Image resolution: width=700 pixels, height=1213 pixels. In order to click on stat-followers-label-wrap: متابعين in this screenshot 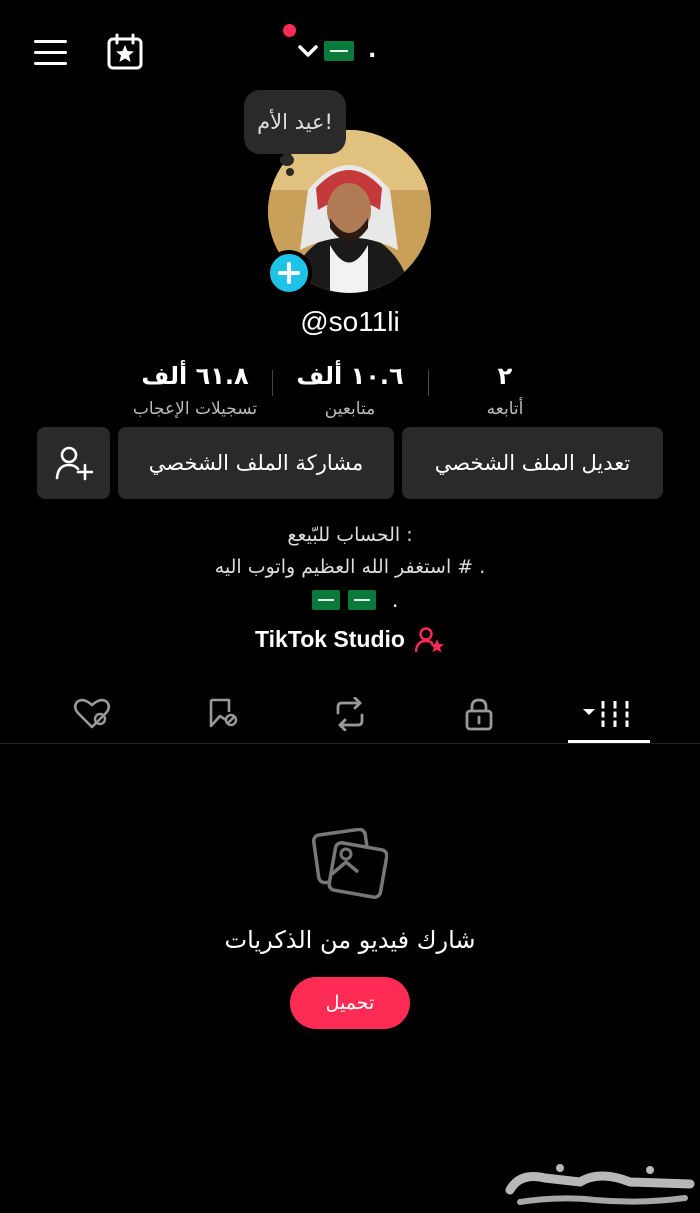, I will do `click(350, 409)`.